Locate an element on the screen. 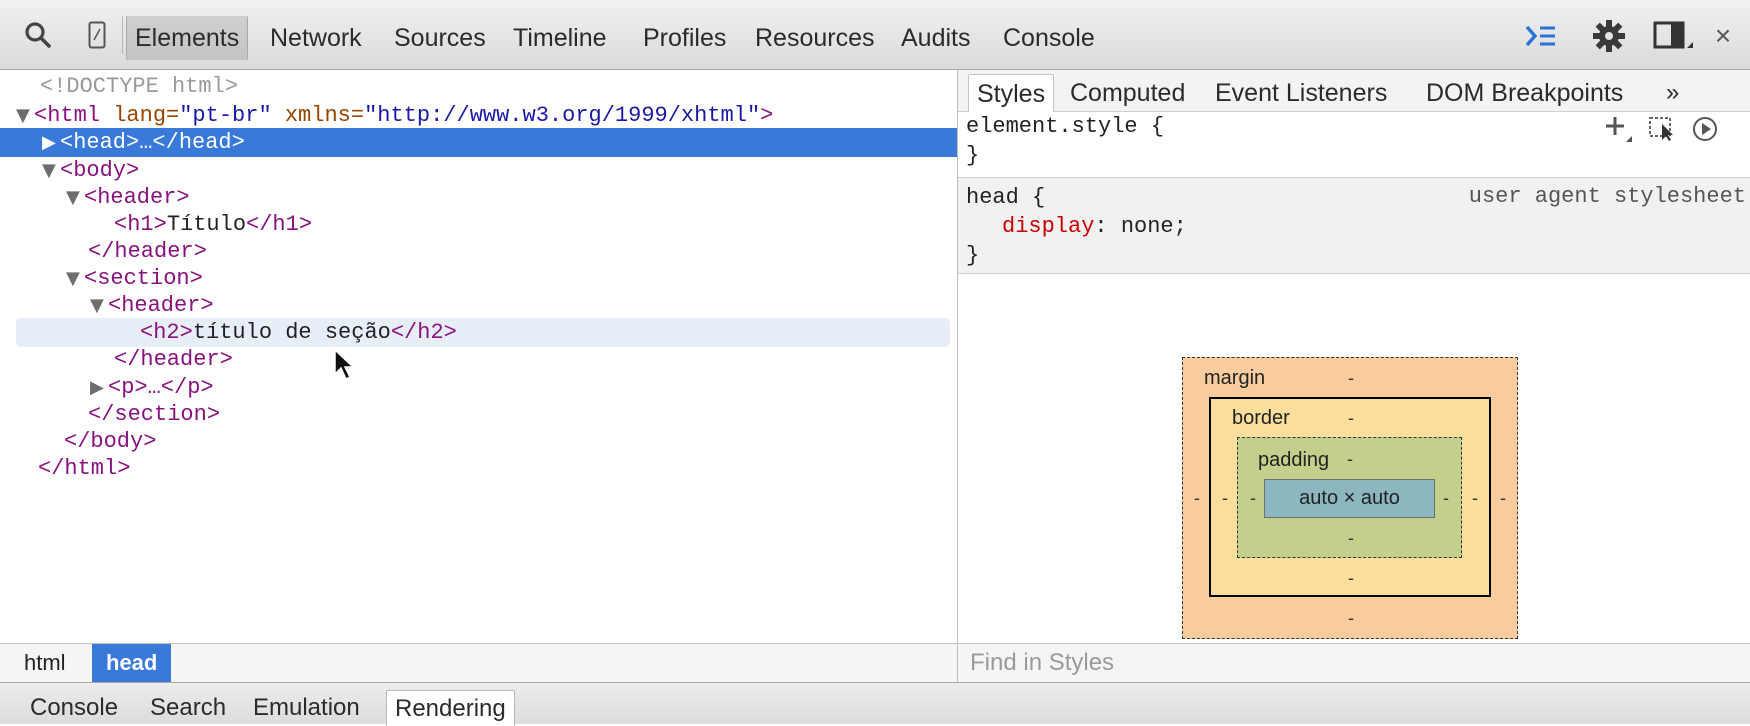 Image resolution: width=1750 pixels, height=726 pixels. head-selector: head { is located at coordinates (1006, 197).